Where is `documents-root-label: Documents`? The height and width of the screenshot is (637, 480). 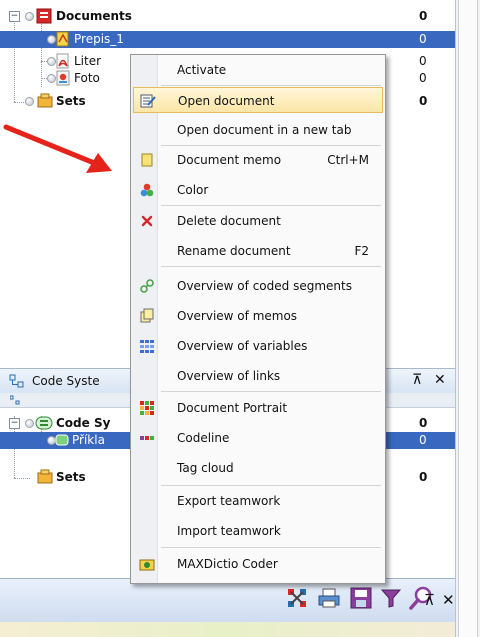
documents-root-label: Documents is located at coordinates (94, 16).